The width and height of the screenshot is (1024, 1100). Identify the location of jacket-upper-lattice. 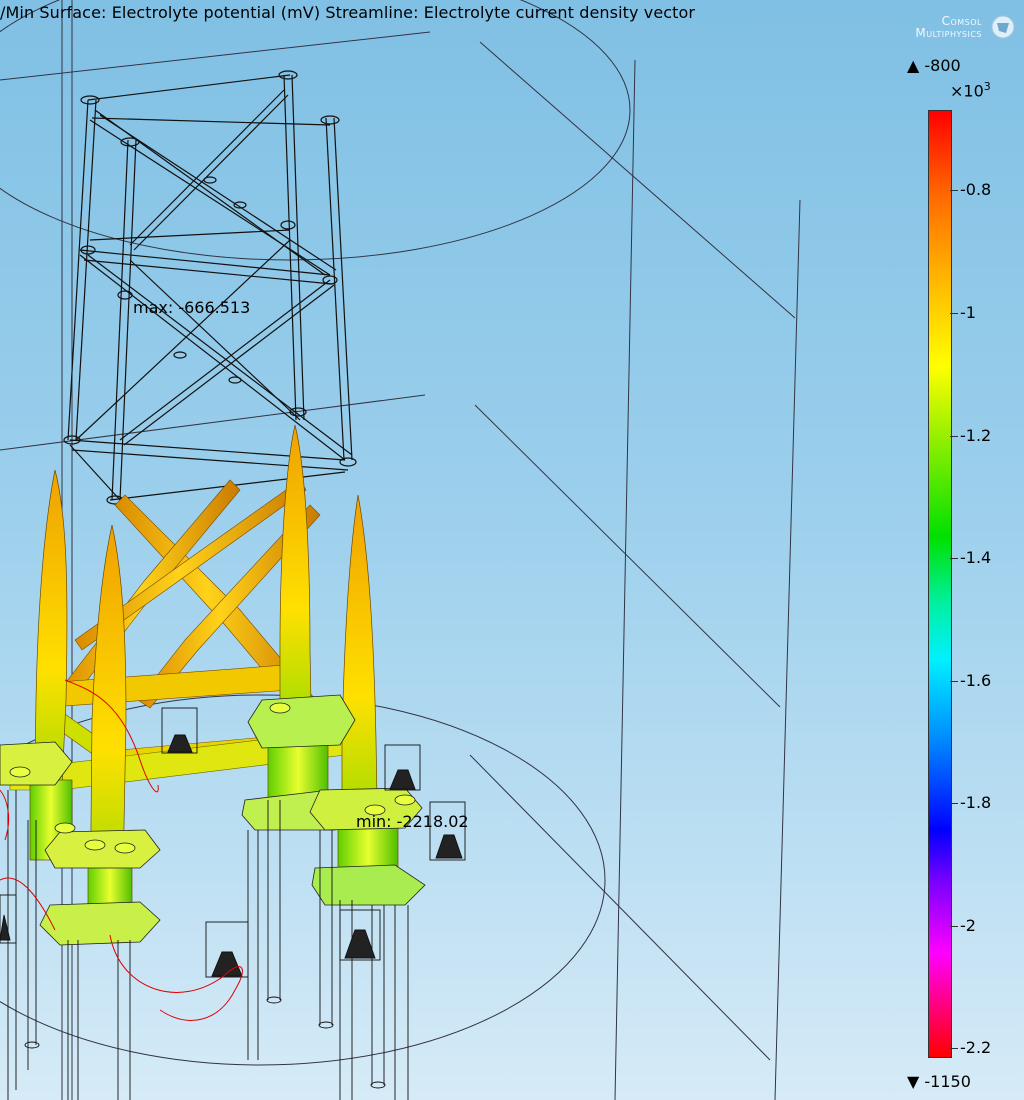
(210, 287).